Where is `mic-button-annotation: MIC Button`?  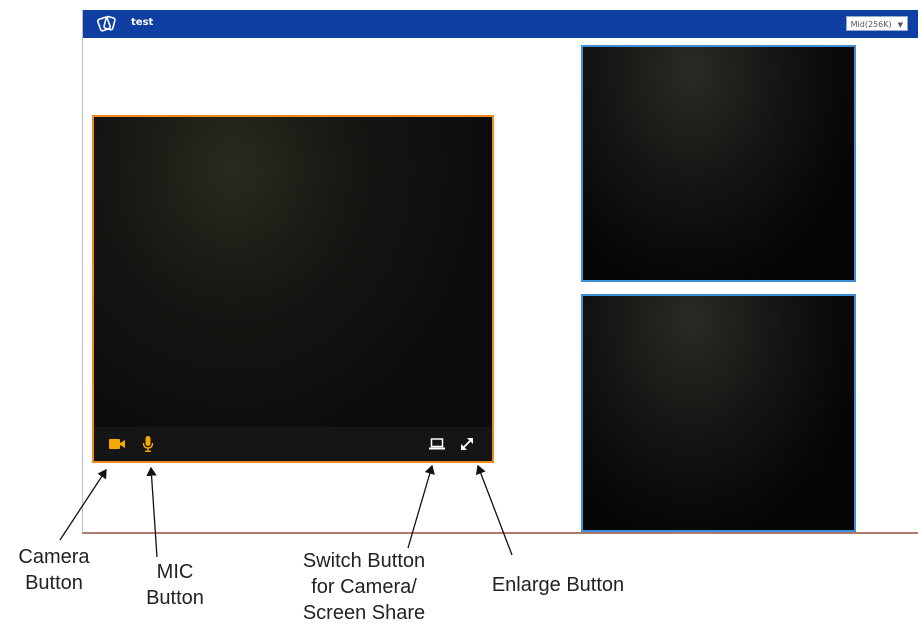
mic-button-annotation: MIC Button is located at coordinates (175, 585).